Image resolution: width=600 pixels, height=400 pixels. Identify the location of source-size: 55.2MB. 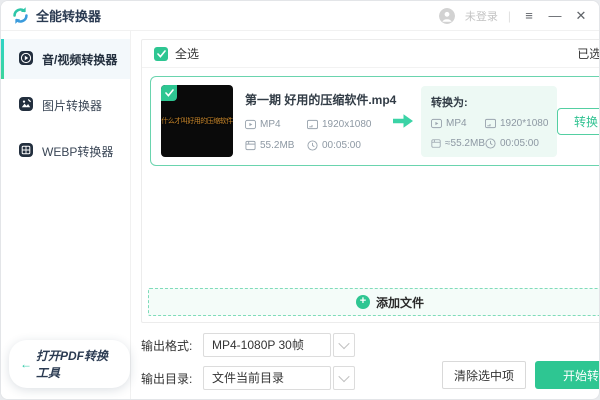
(276, 145).